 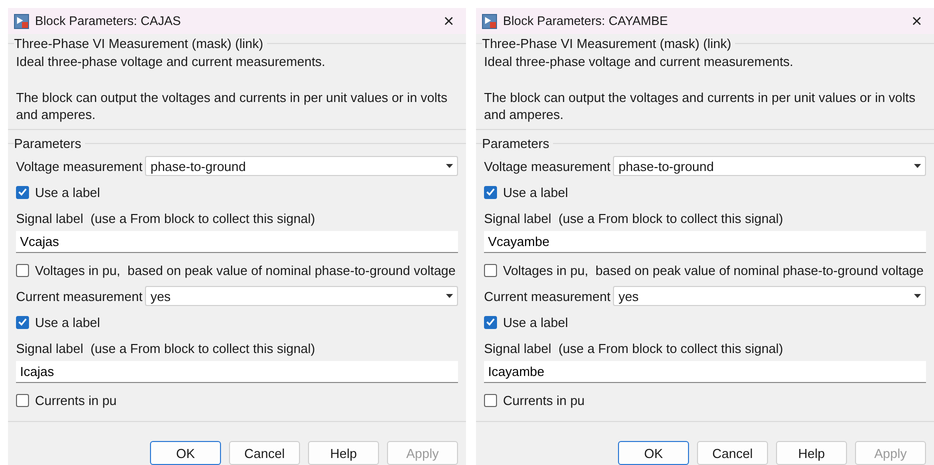 I want to click on window-title: Block Parameters: CAJAS, so click(x=108, y=21).